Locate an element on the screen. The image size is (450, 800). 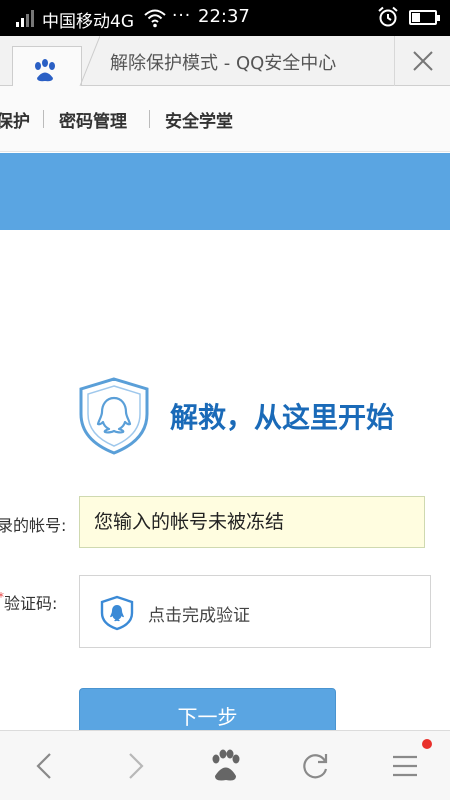
clock: 22:37 is located at coordinates (224, 16).